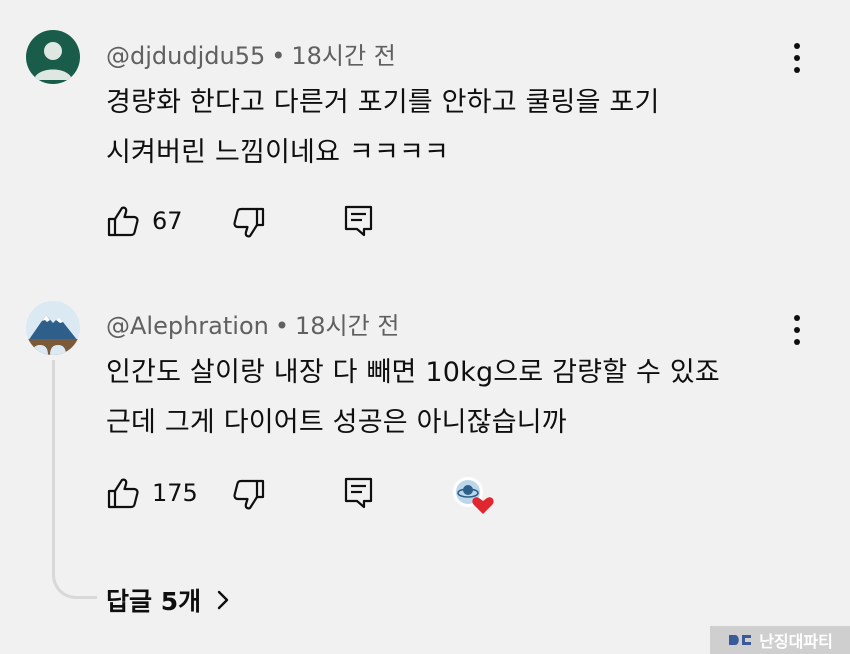  Describe the element at coordinates (383, 102) in the screenshot. I see `comment-text-line: 경량화 한다고 다른거 포기를 안하고 쿨링을 포기` at that location.